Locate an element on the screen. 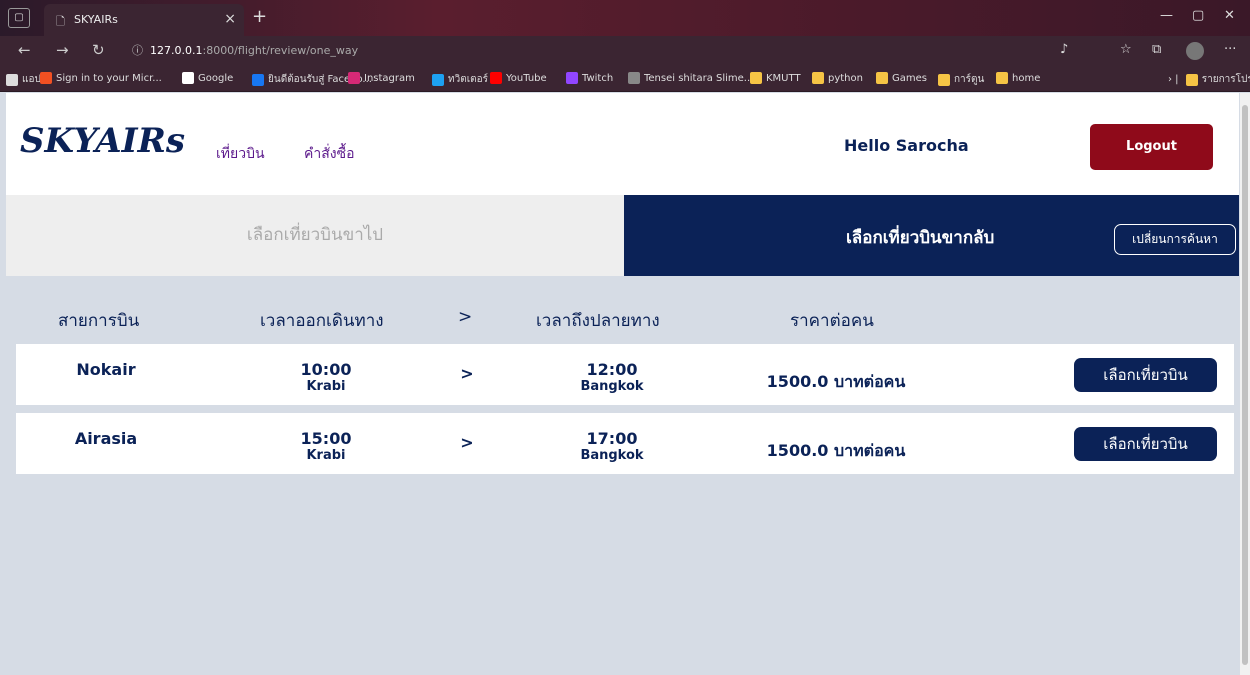 Image resolution: width=1250 pixels, height=675 pixels. user-greeting: Hello Sarocha is located at coordinates (906, 145).